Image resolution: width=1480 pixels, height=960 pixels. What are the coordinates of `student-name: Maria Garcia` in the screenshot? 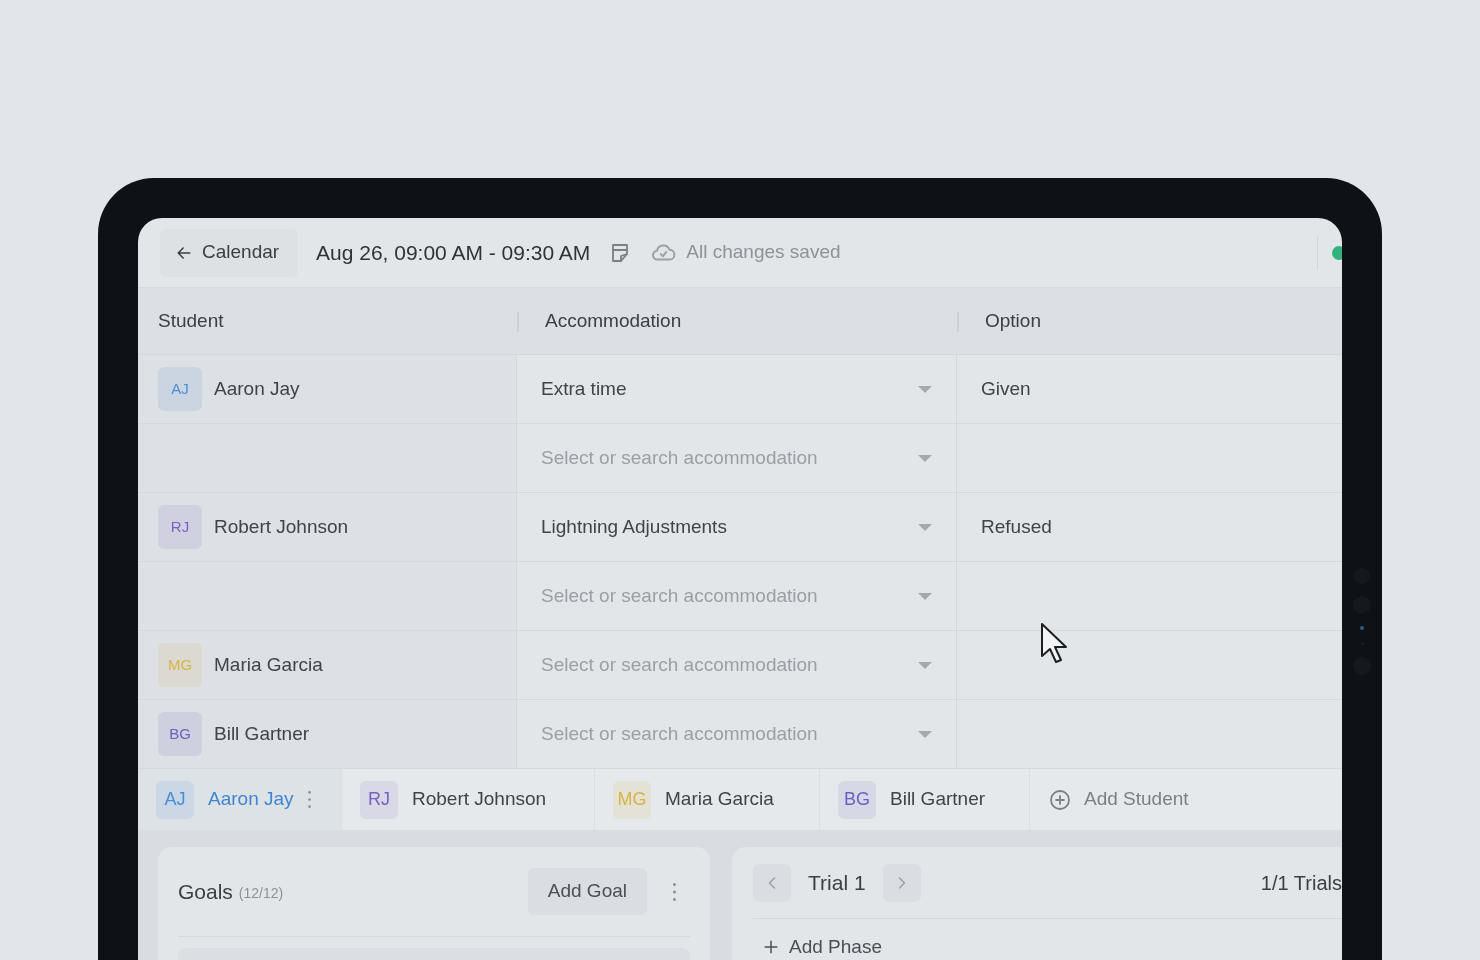 It's located at (268, 664).